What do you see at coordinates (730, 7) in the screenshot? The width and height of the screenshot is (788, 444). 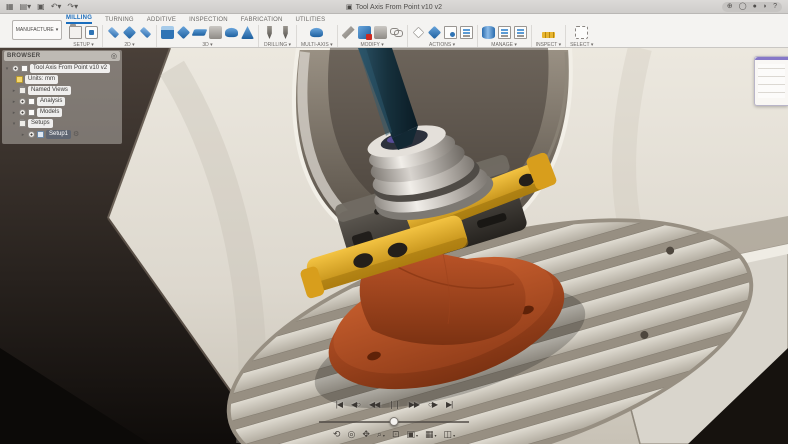 I see `job-status-icon: ⊕` at bounding box center [730, 7].